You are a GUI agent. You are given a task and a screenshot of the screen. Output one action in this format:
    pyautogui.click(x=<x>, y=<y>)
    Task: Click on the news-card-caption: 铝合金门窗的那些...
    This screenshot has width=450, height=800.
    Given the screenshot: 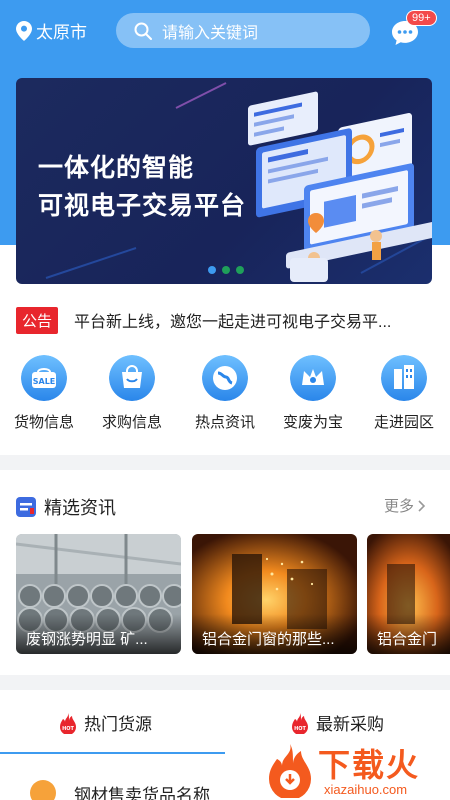 What is the action you would take?
    pyautogui.click(x=274, y=634)
    